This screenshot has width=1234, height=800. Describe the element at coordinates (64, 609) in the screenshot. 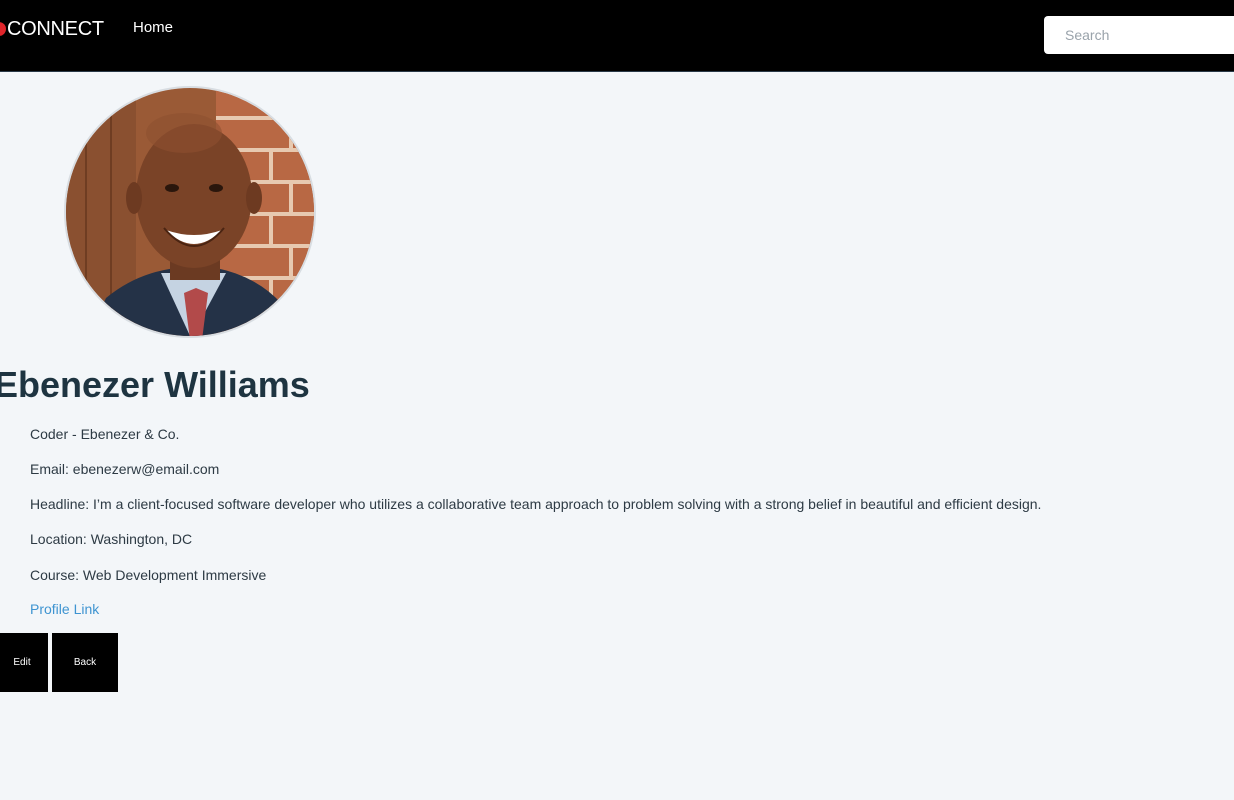

I see `profile-link: Profile Link` at that location.